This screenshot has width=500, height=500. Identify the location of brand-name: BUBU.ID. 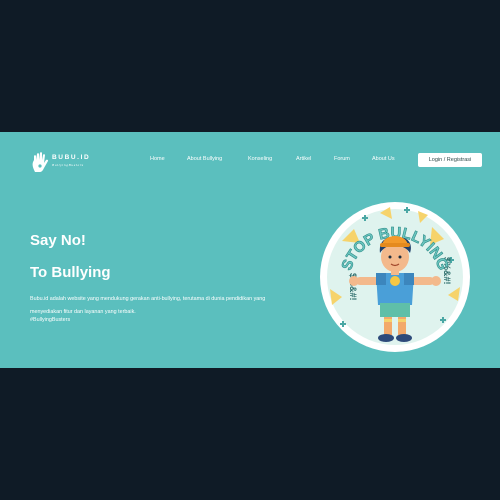
(71, 157).